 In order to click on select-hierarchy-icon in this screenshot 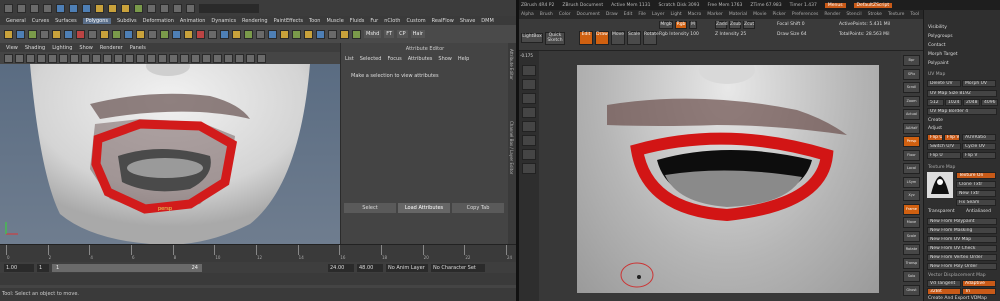, I will do `click(60, 8)`.